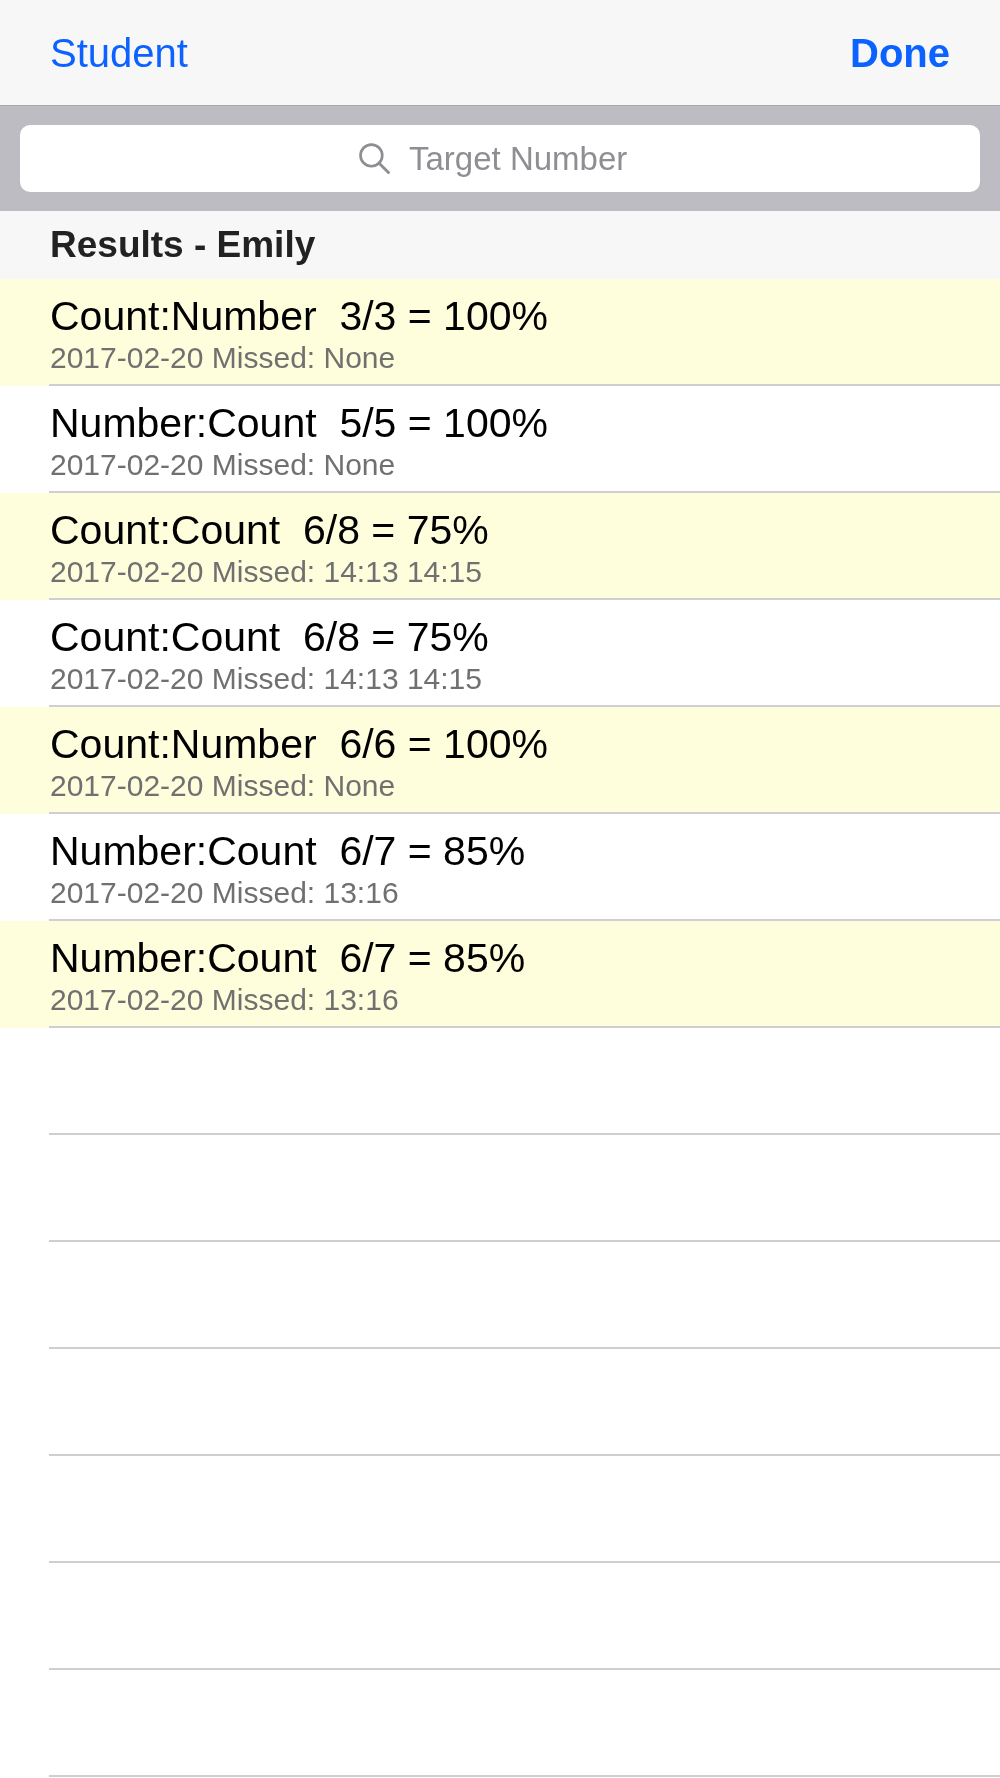 The height and width of the screenshot is (1778, 1000). What do you see at coordinates (119, 52) in the screenshot?
I see `back-button: Student` at bounding box center [119, 52].